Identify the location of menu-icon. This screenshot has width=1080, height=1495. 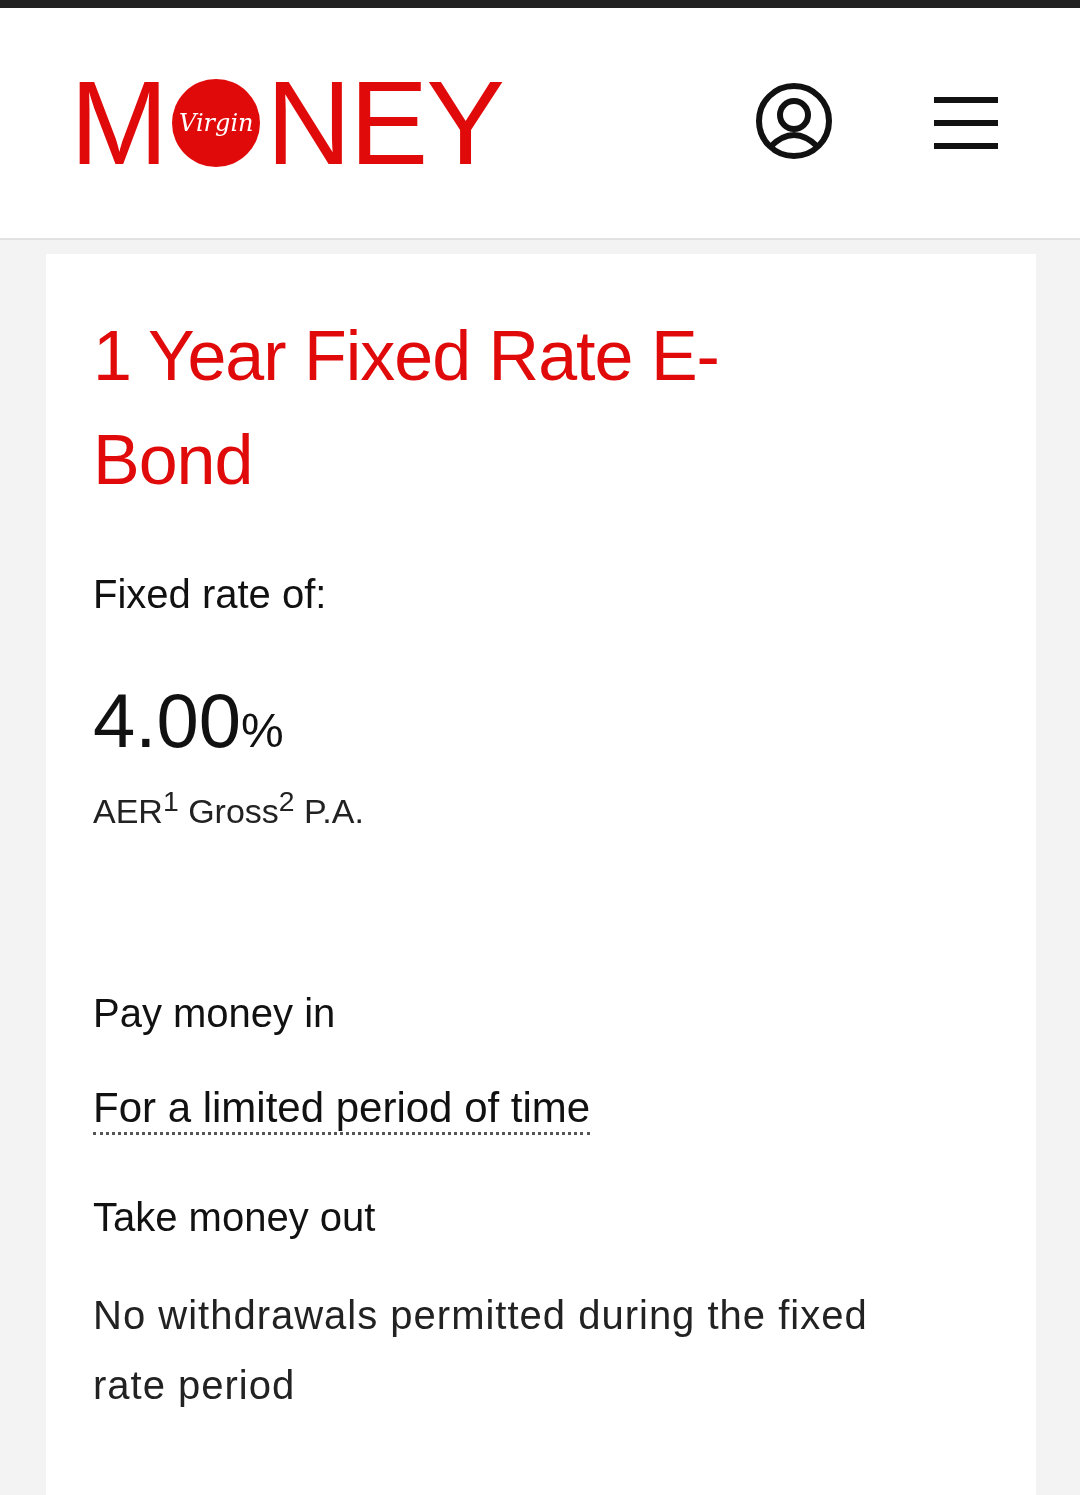
(966, 123).